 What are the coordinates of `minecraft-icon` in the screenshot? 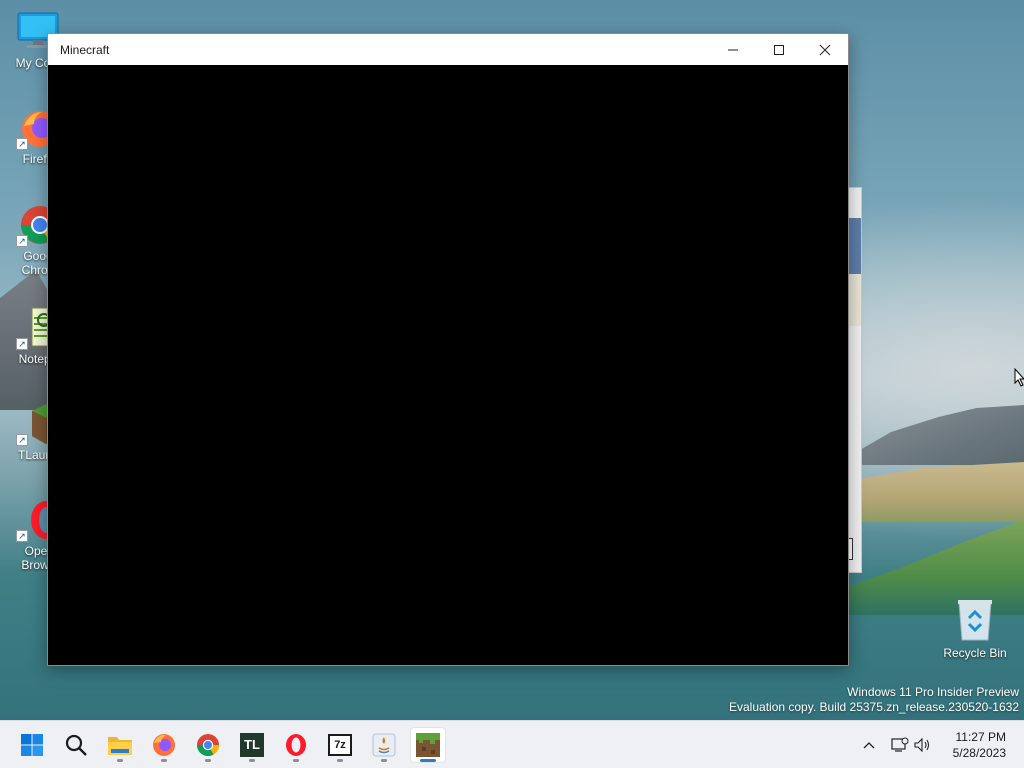 It's located at (428, 745).